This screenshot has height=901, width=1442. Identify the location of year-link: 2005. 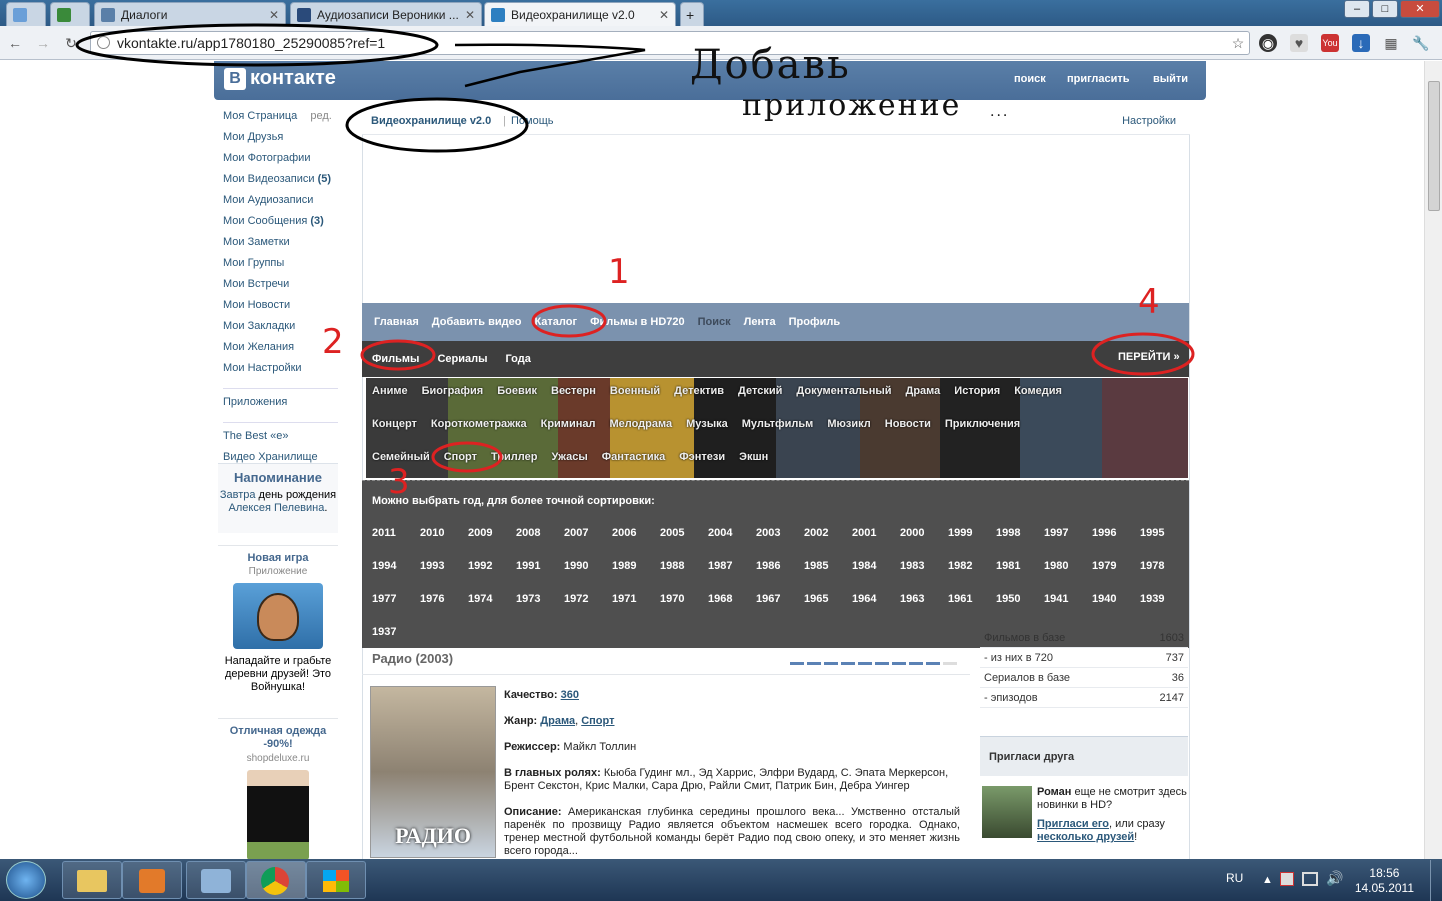
(684, 533).